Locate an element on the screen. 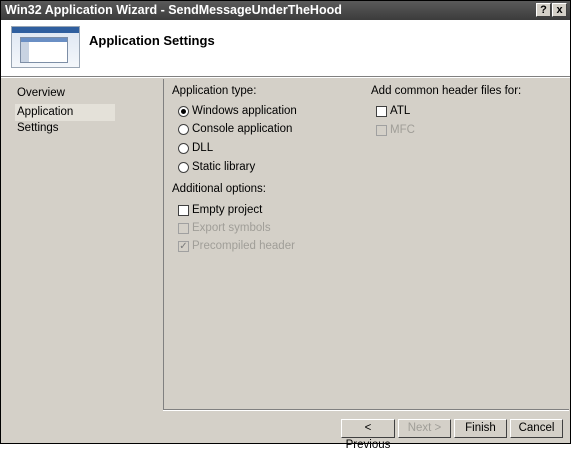 Image resolution: width=571 pixels, height=454 pixels. radio-label: Windows application is located at coordinates (244, 111).